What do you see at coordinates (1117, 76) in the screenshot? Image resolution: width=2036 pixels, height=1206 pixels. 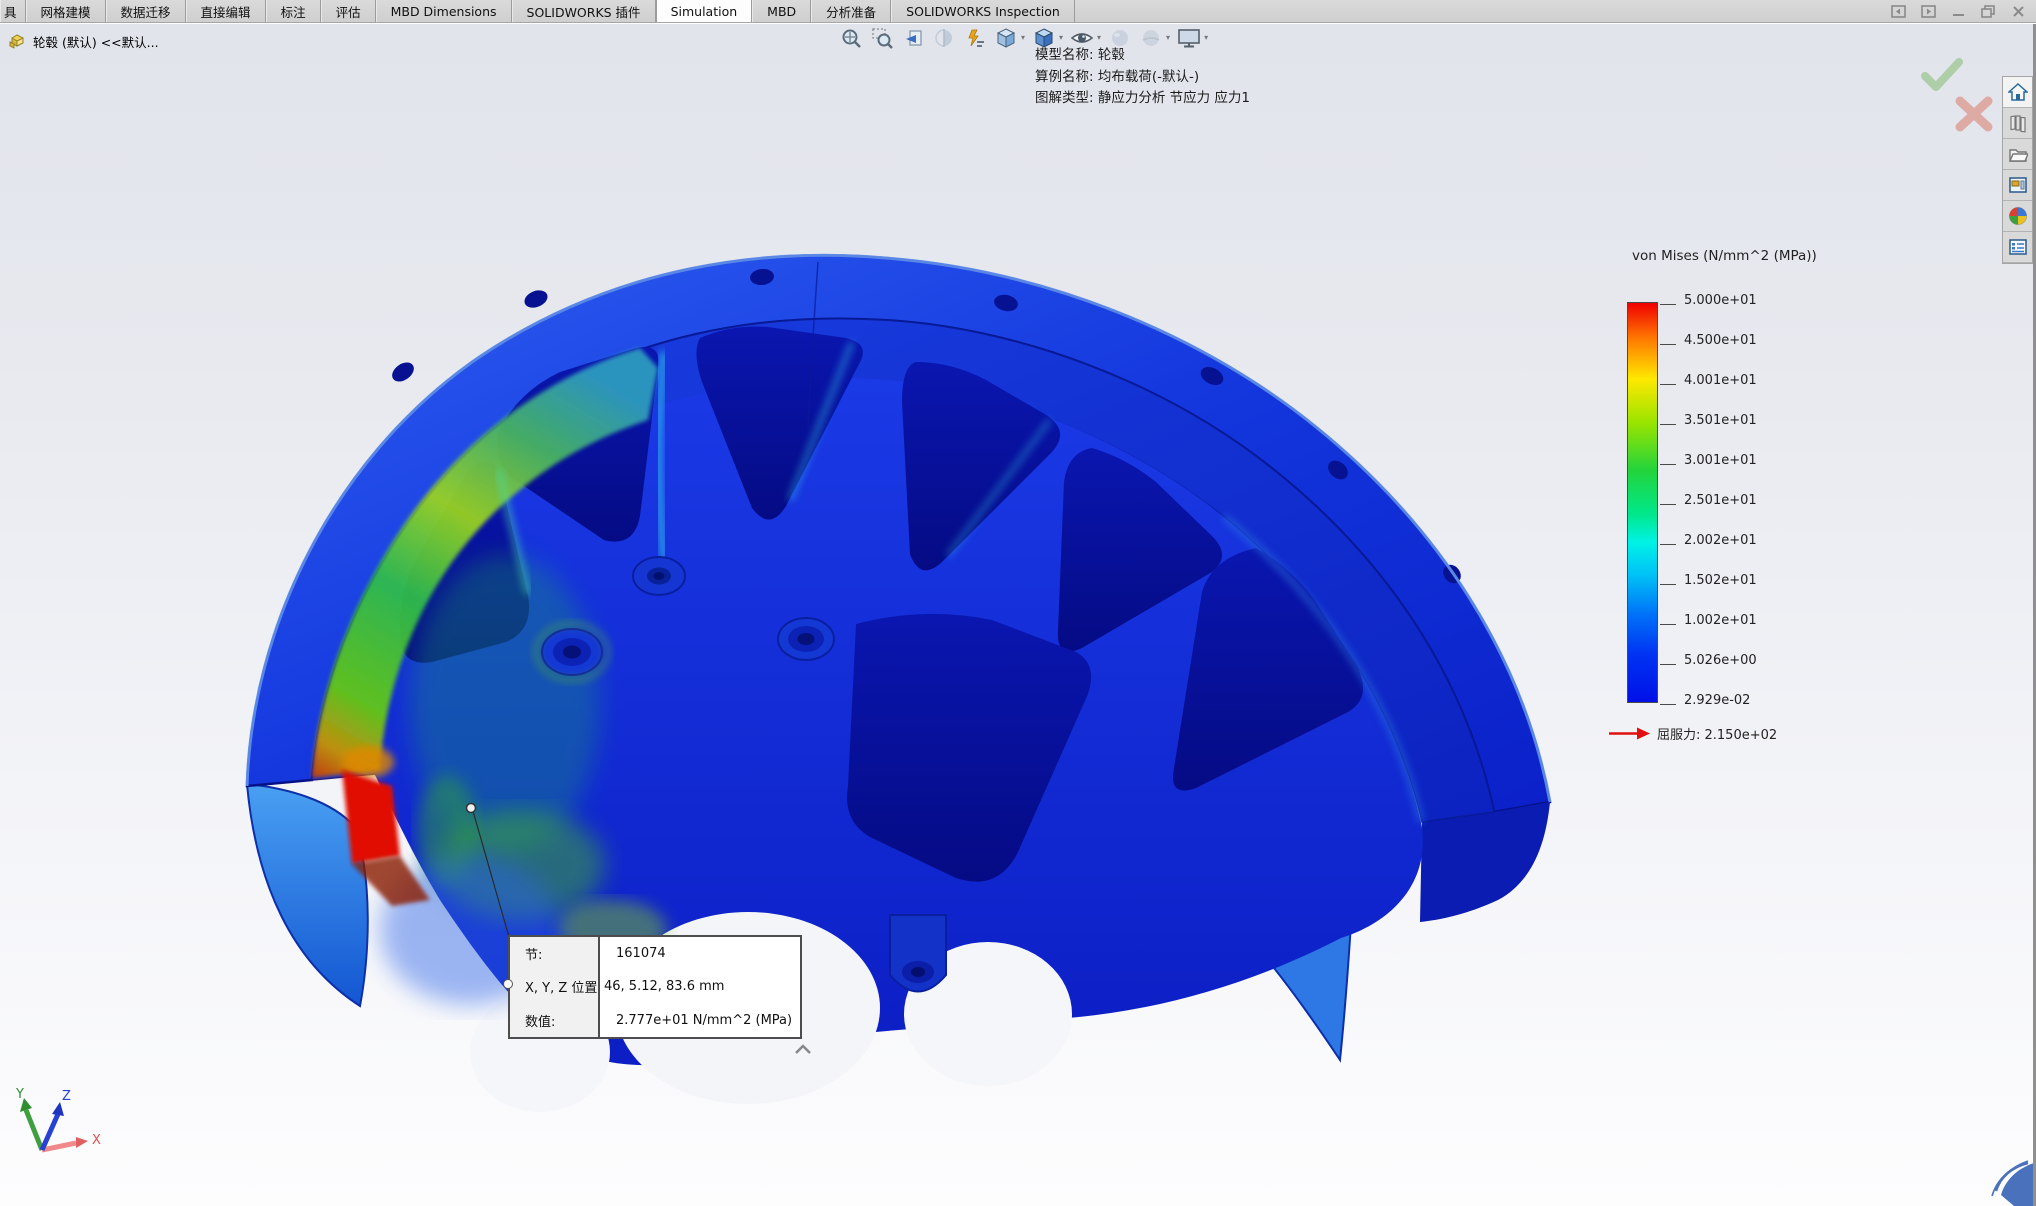 I see `study-name-line: 算例名称: 均布载荷(-默认-)` at bounding box center [1117, 76].